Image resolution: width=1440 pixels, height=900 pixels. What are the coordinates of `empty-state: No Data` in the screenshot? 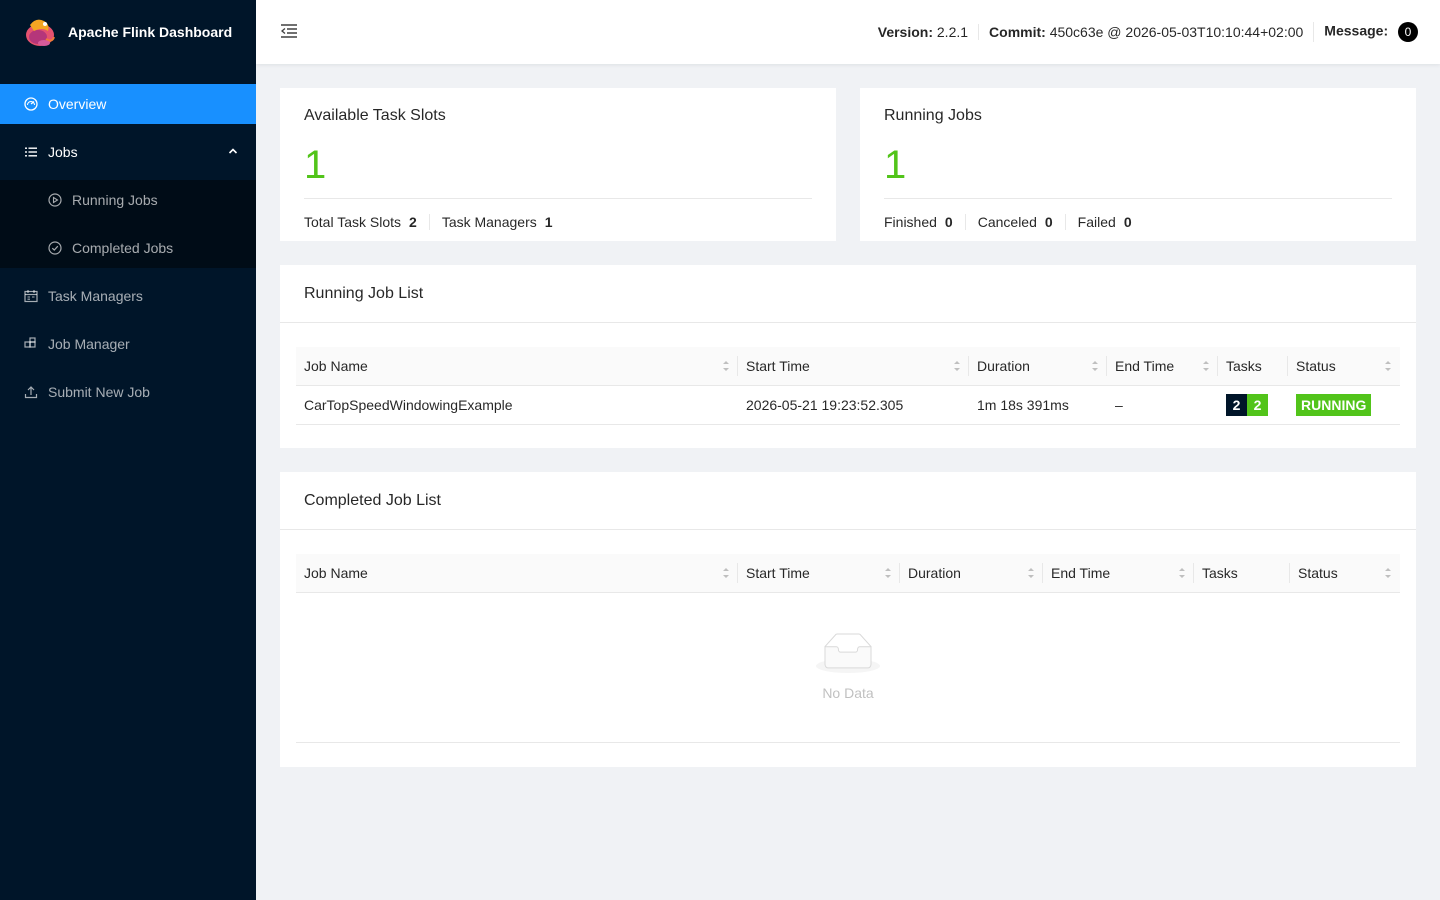 It's located at (848, 668).